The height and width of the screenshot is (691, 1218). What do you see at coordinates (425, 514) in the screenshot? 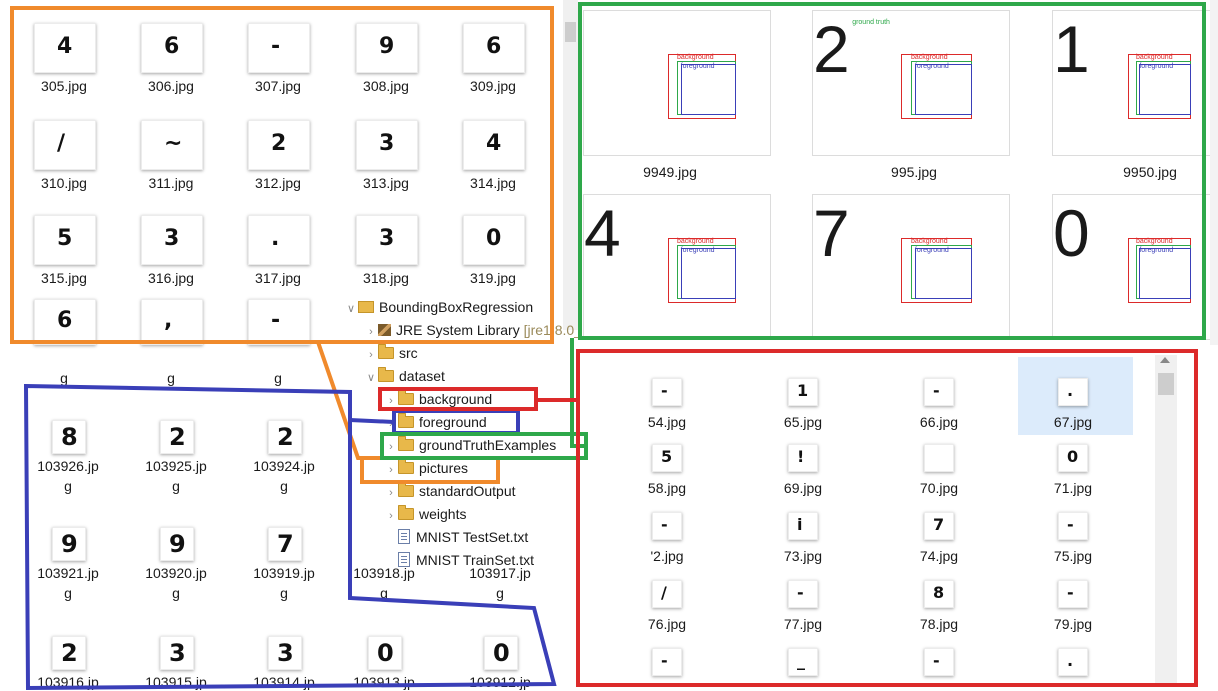
I see `tree-item-weights: › weights` at bounding box center [425, 514].